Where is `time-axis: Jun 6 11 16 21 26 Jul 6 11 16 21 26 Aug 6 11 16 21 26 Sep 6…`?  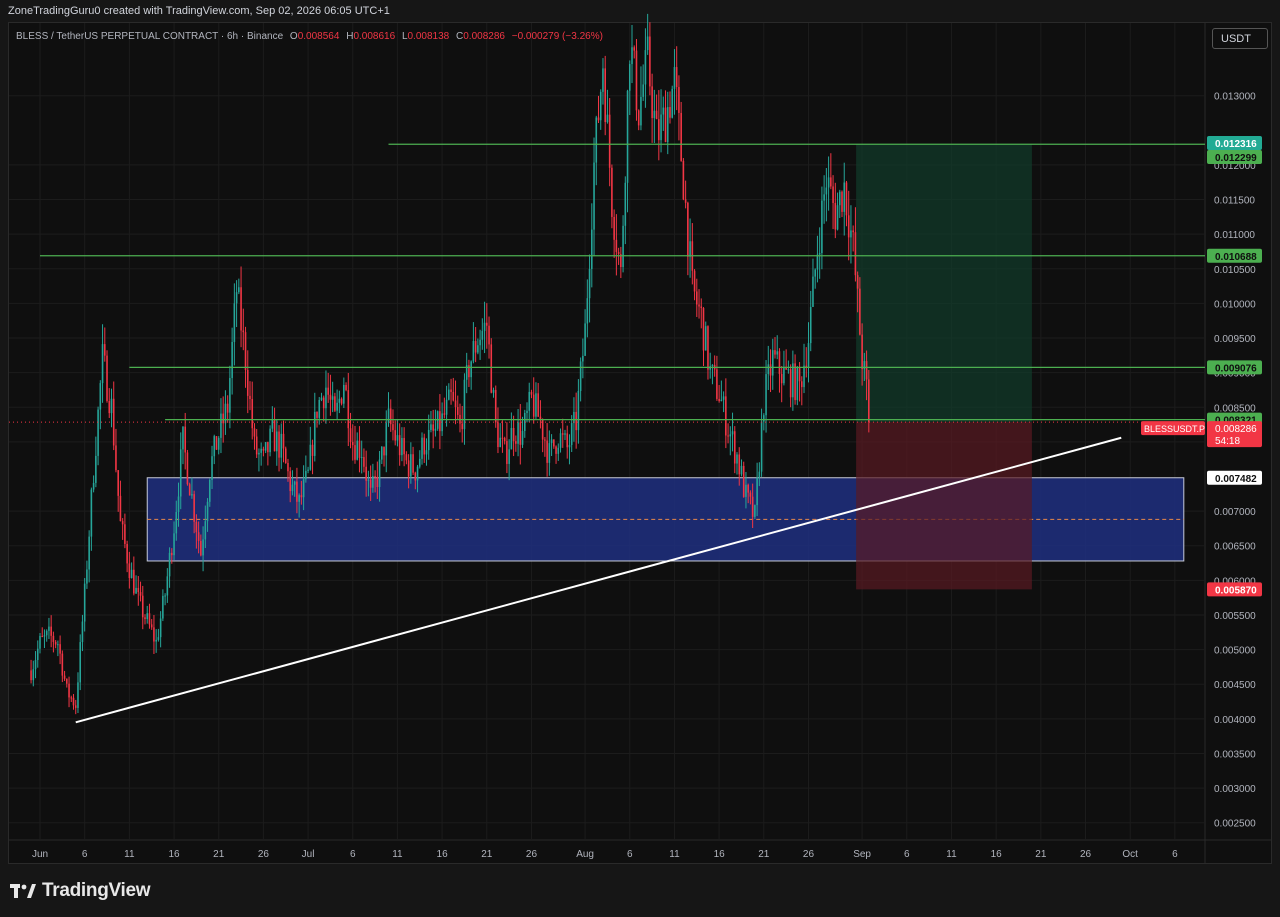
time-axis: Jun 6 11 16 21 26 Jul 6 11 16 21 26 Aug 6 11 16 21 26 Sep 6… is located at coordinates (605, 854).